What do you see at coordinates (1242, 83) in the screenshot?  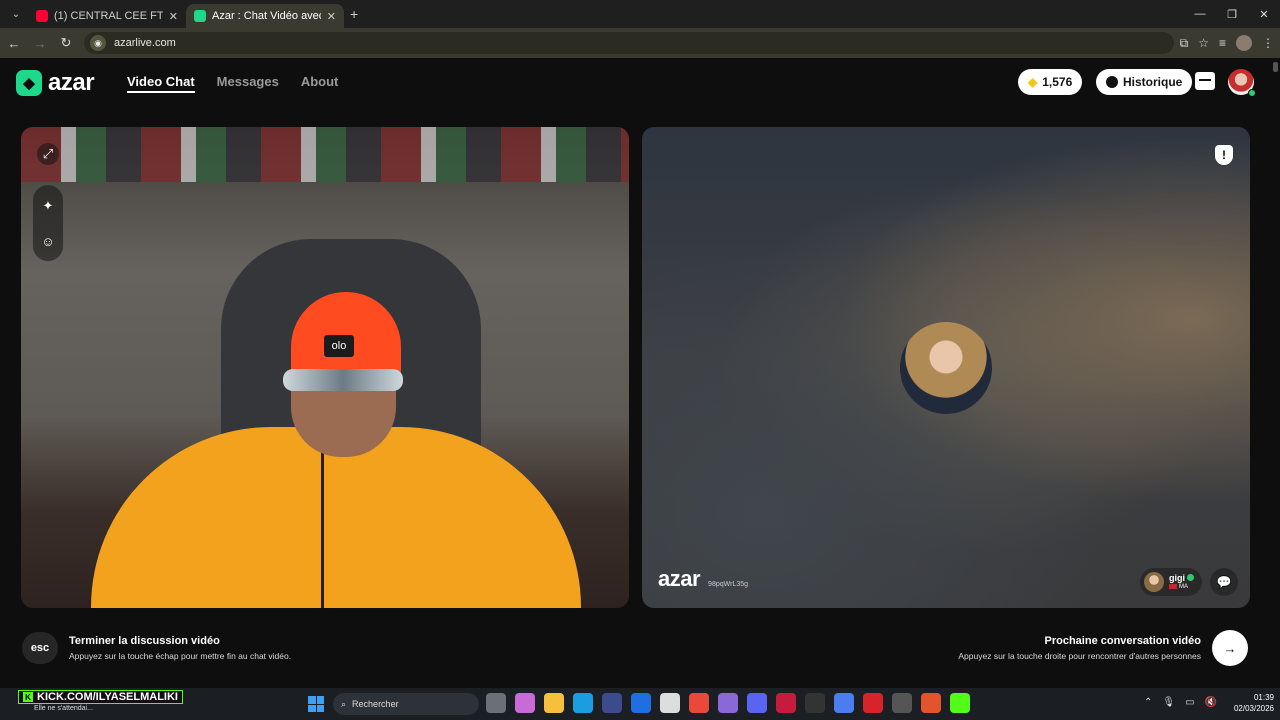 I see `user-avatar` at bounding box center [1242, 83].